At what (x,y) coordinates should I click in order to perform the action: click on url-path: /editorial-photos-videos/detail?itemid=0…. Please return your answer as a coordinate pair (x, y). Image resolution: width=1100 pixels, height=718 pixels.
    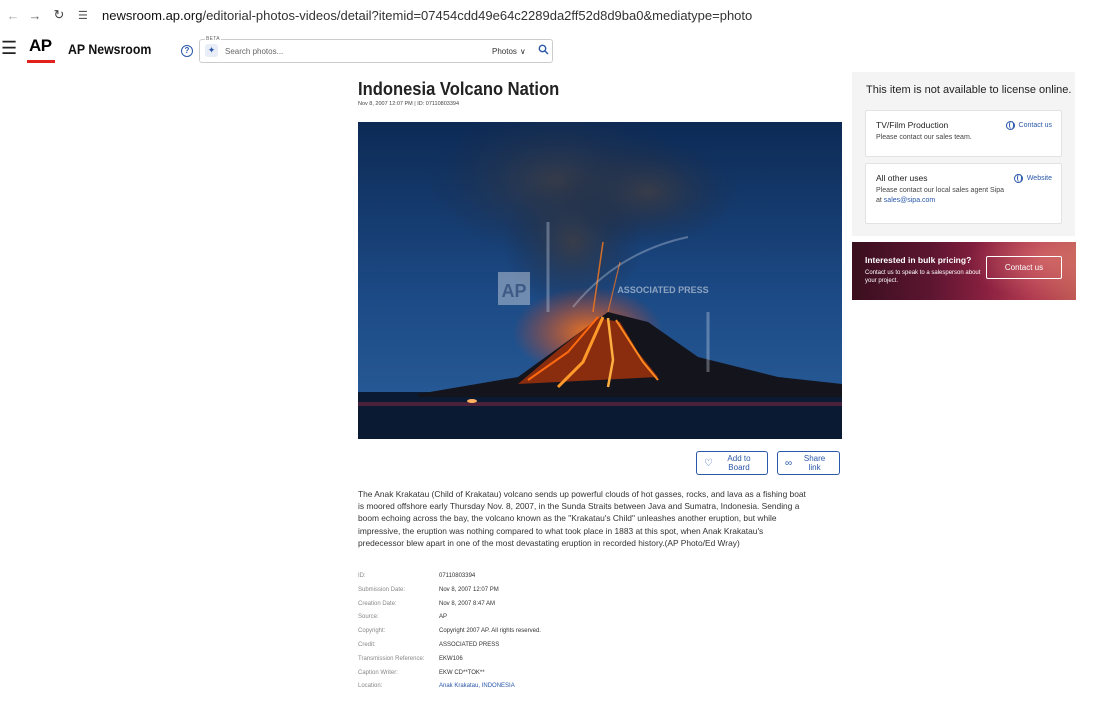
    Looking at the image, I should click on (477, 15).